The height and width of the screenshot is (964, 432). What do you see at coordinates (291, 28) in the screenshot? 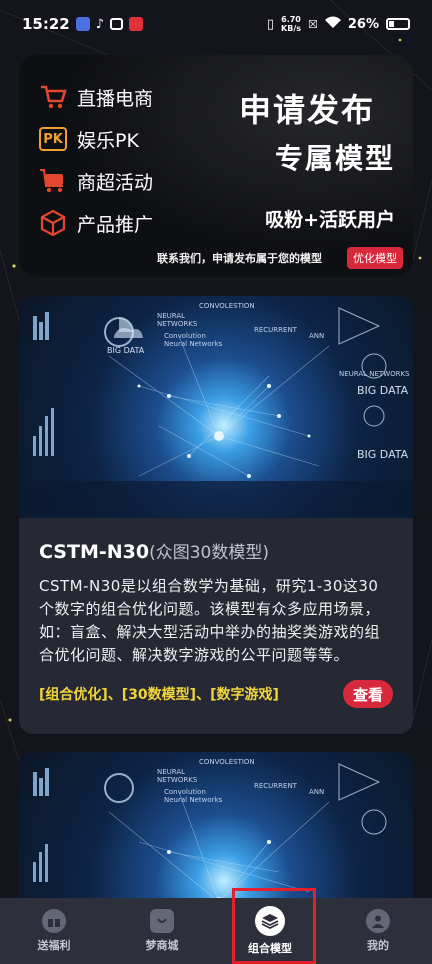
I see `network-speed-unit: KB/s` at bounding box center [291, 28].